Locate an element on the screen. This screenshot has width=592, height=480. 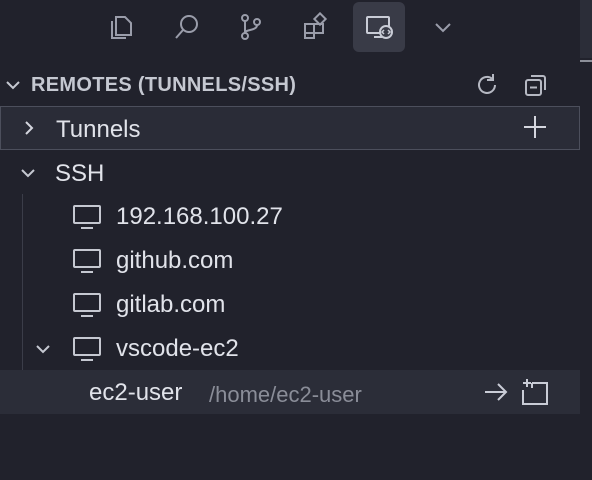
activity-bar is located at coordinates (296, 29).